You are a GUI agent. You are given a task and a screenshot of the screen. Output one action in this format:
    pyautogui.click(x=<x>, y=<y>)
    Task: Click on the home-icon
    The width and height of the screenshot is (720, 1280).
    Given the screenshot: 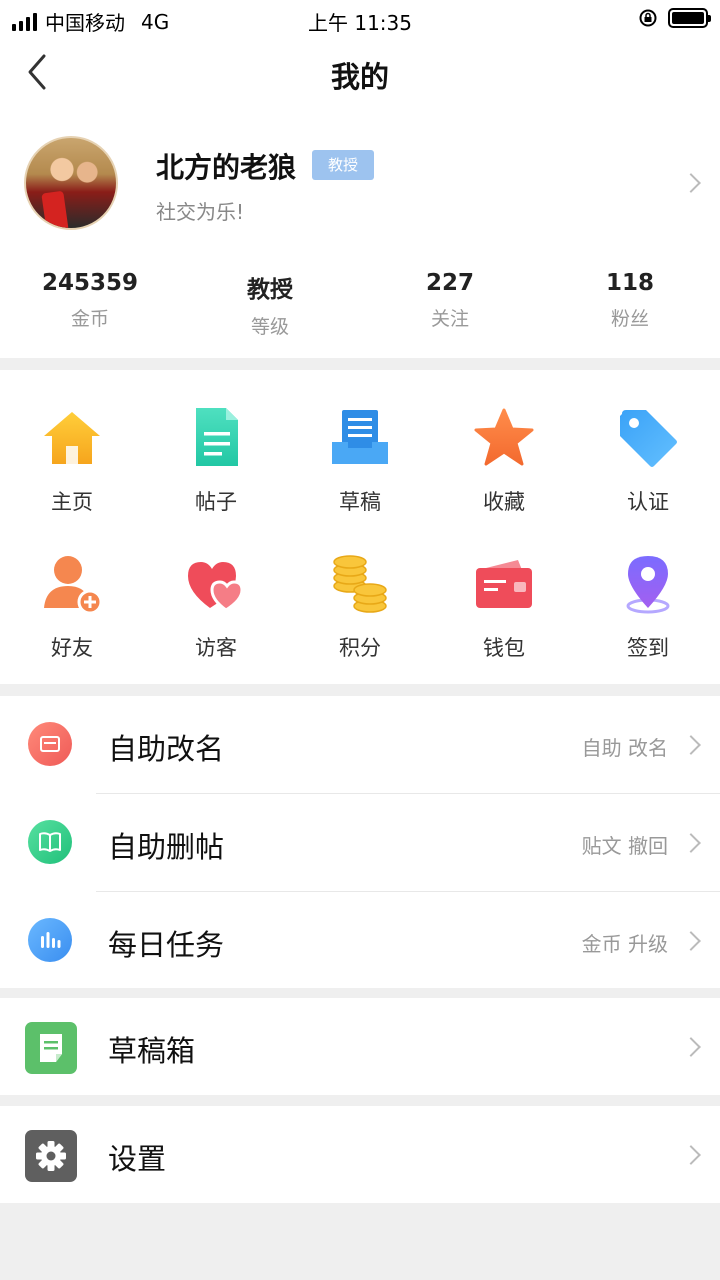 What is the action you would take?
    pyautogui.click(x=72, y=438)
    